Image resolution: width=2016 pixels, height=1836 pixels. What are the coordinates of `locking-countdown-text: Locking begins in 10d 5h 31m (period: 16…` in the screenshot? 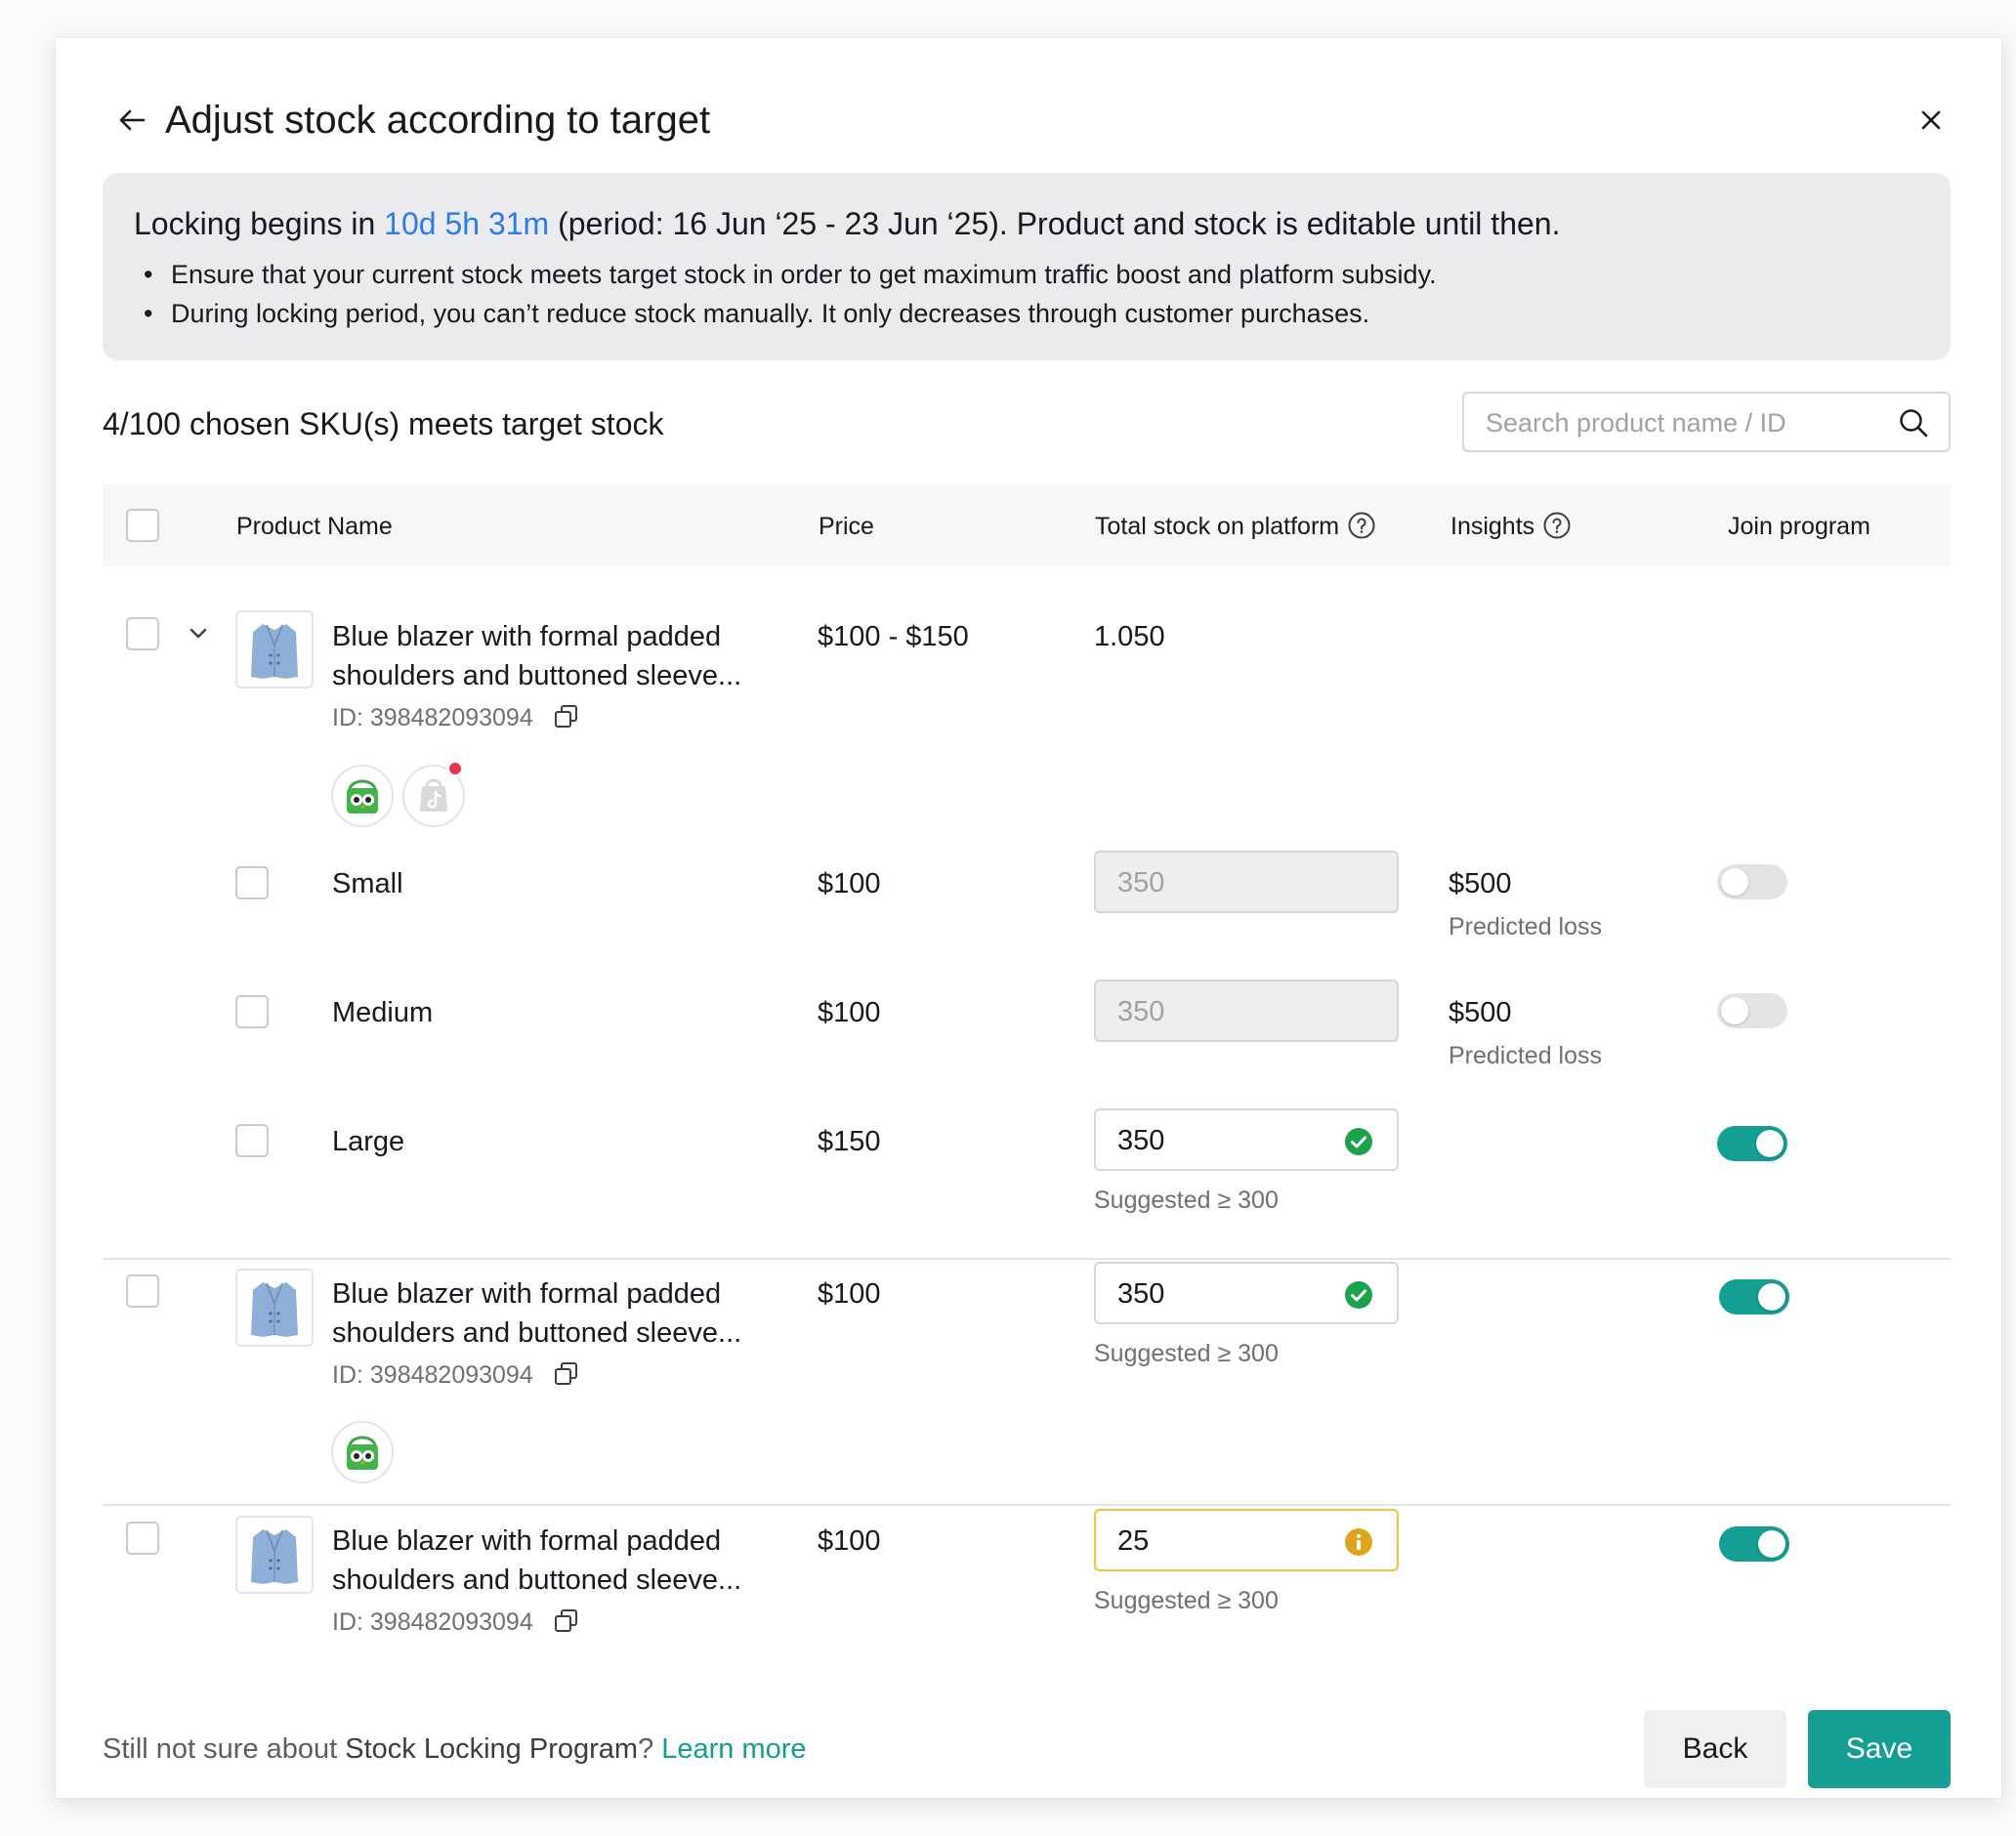 It's located at (847, 223).